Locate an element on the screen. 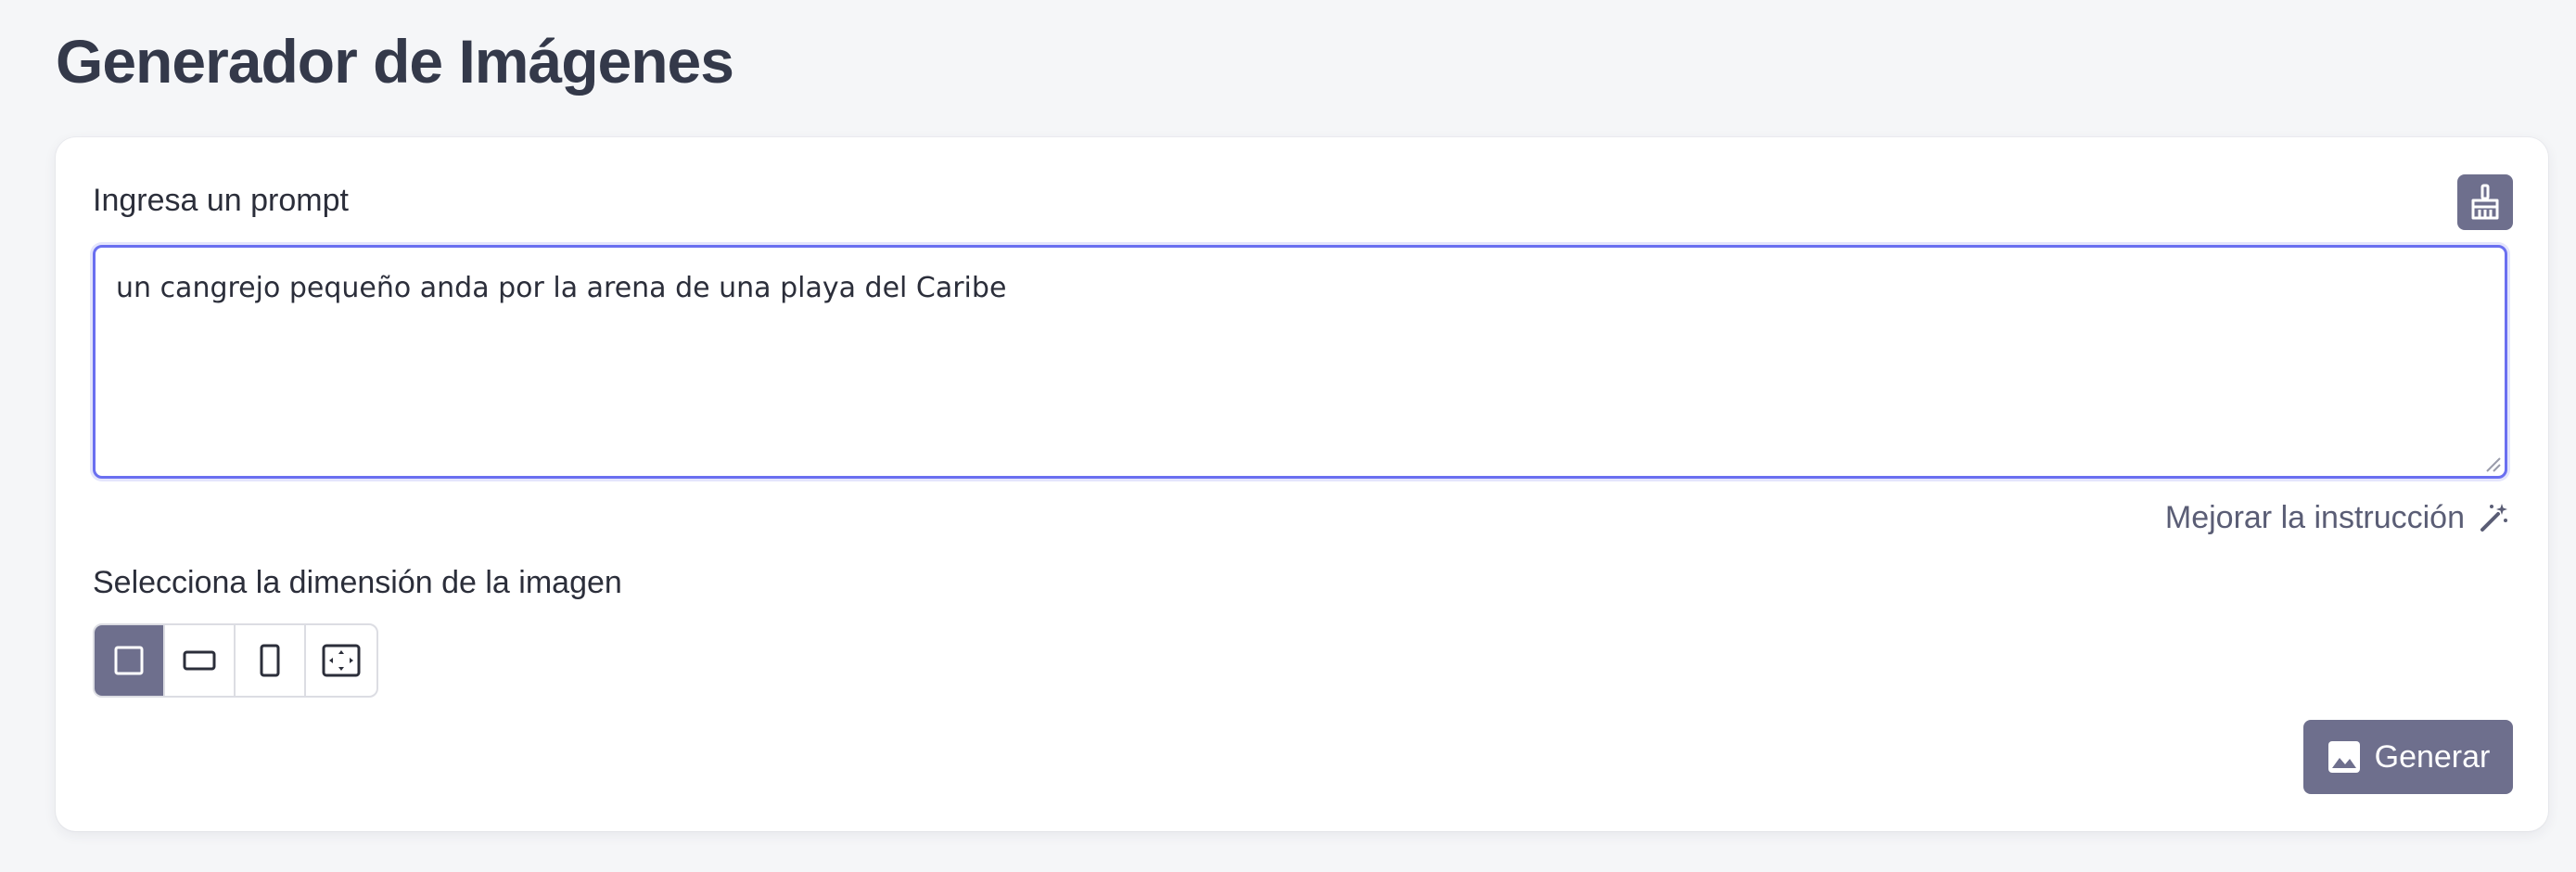 The height and width of the screenshot is (872, 2576). square-icon is located at coordinates (129, 660).